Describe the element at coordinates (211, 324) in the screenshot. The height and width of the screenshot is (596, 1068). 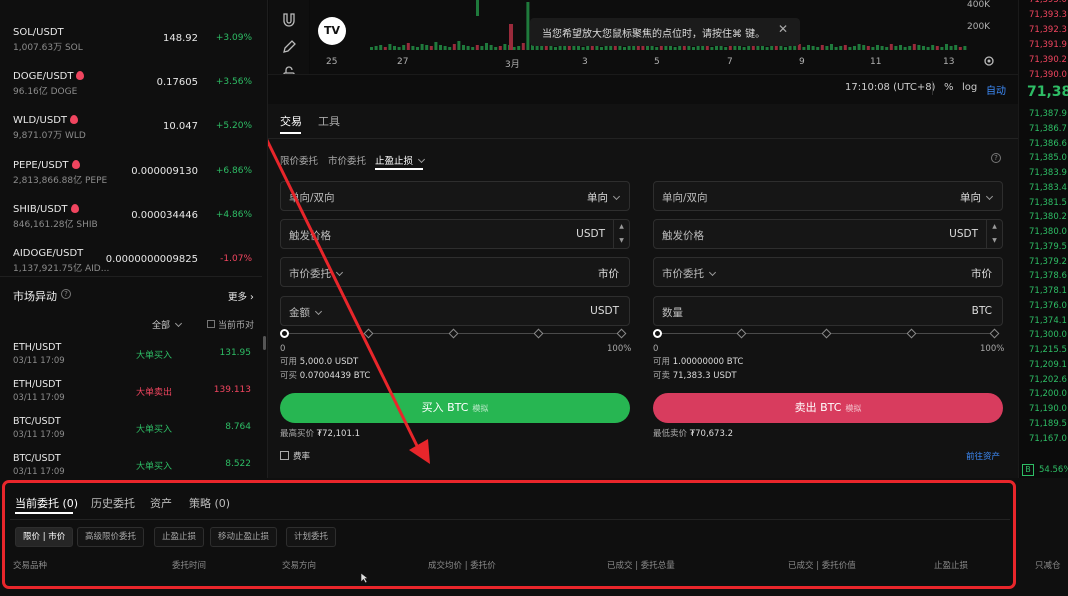
I see `current-pair-checkbox` at that location.